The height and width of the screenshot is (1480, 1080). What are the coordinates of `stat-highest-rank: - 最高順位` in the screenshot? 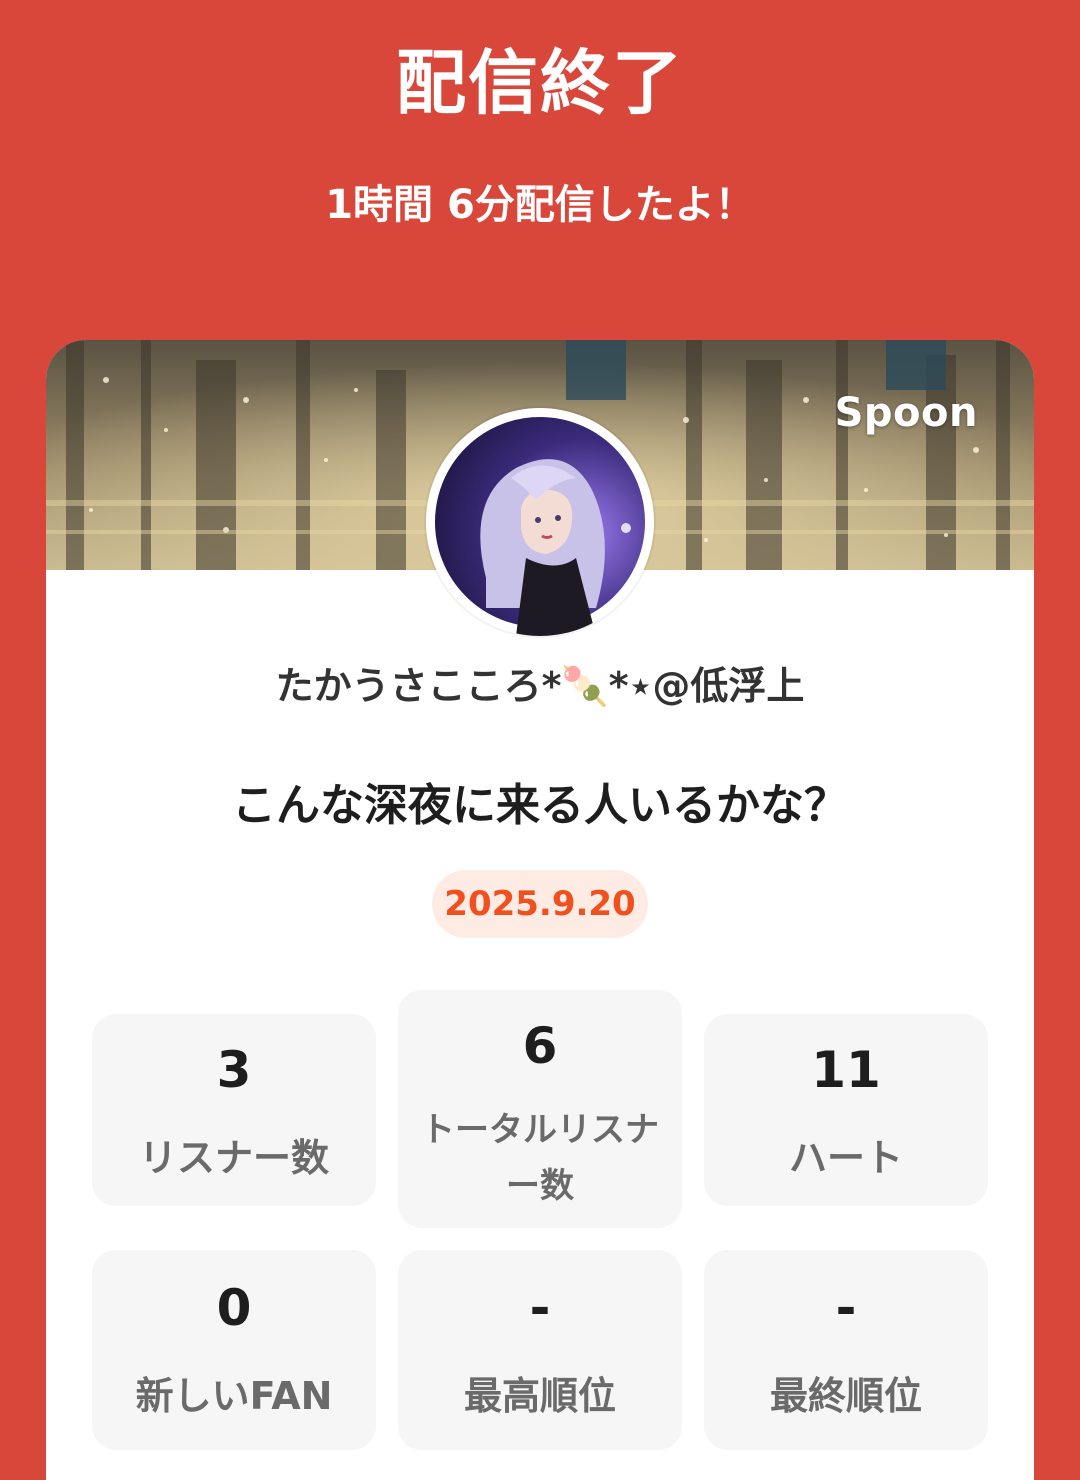 It's located at (540, 1350).